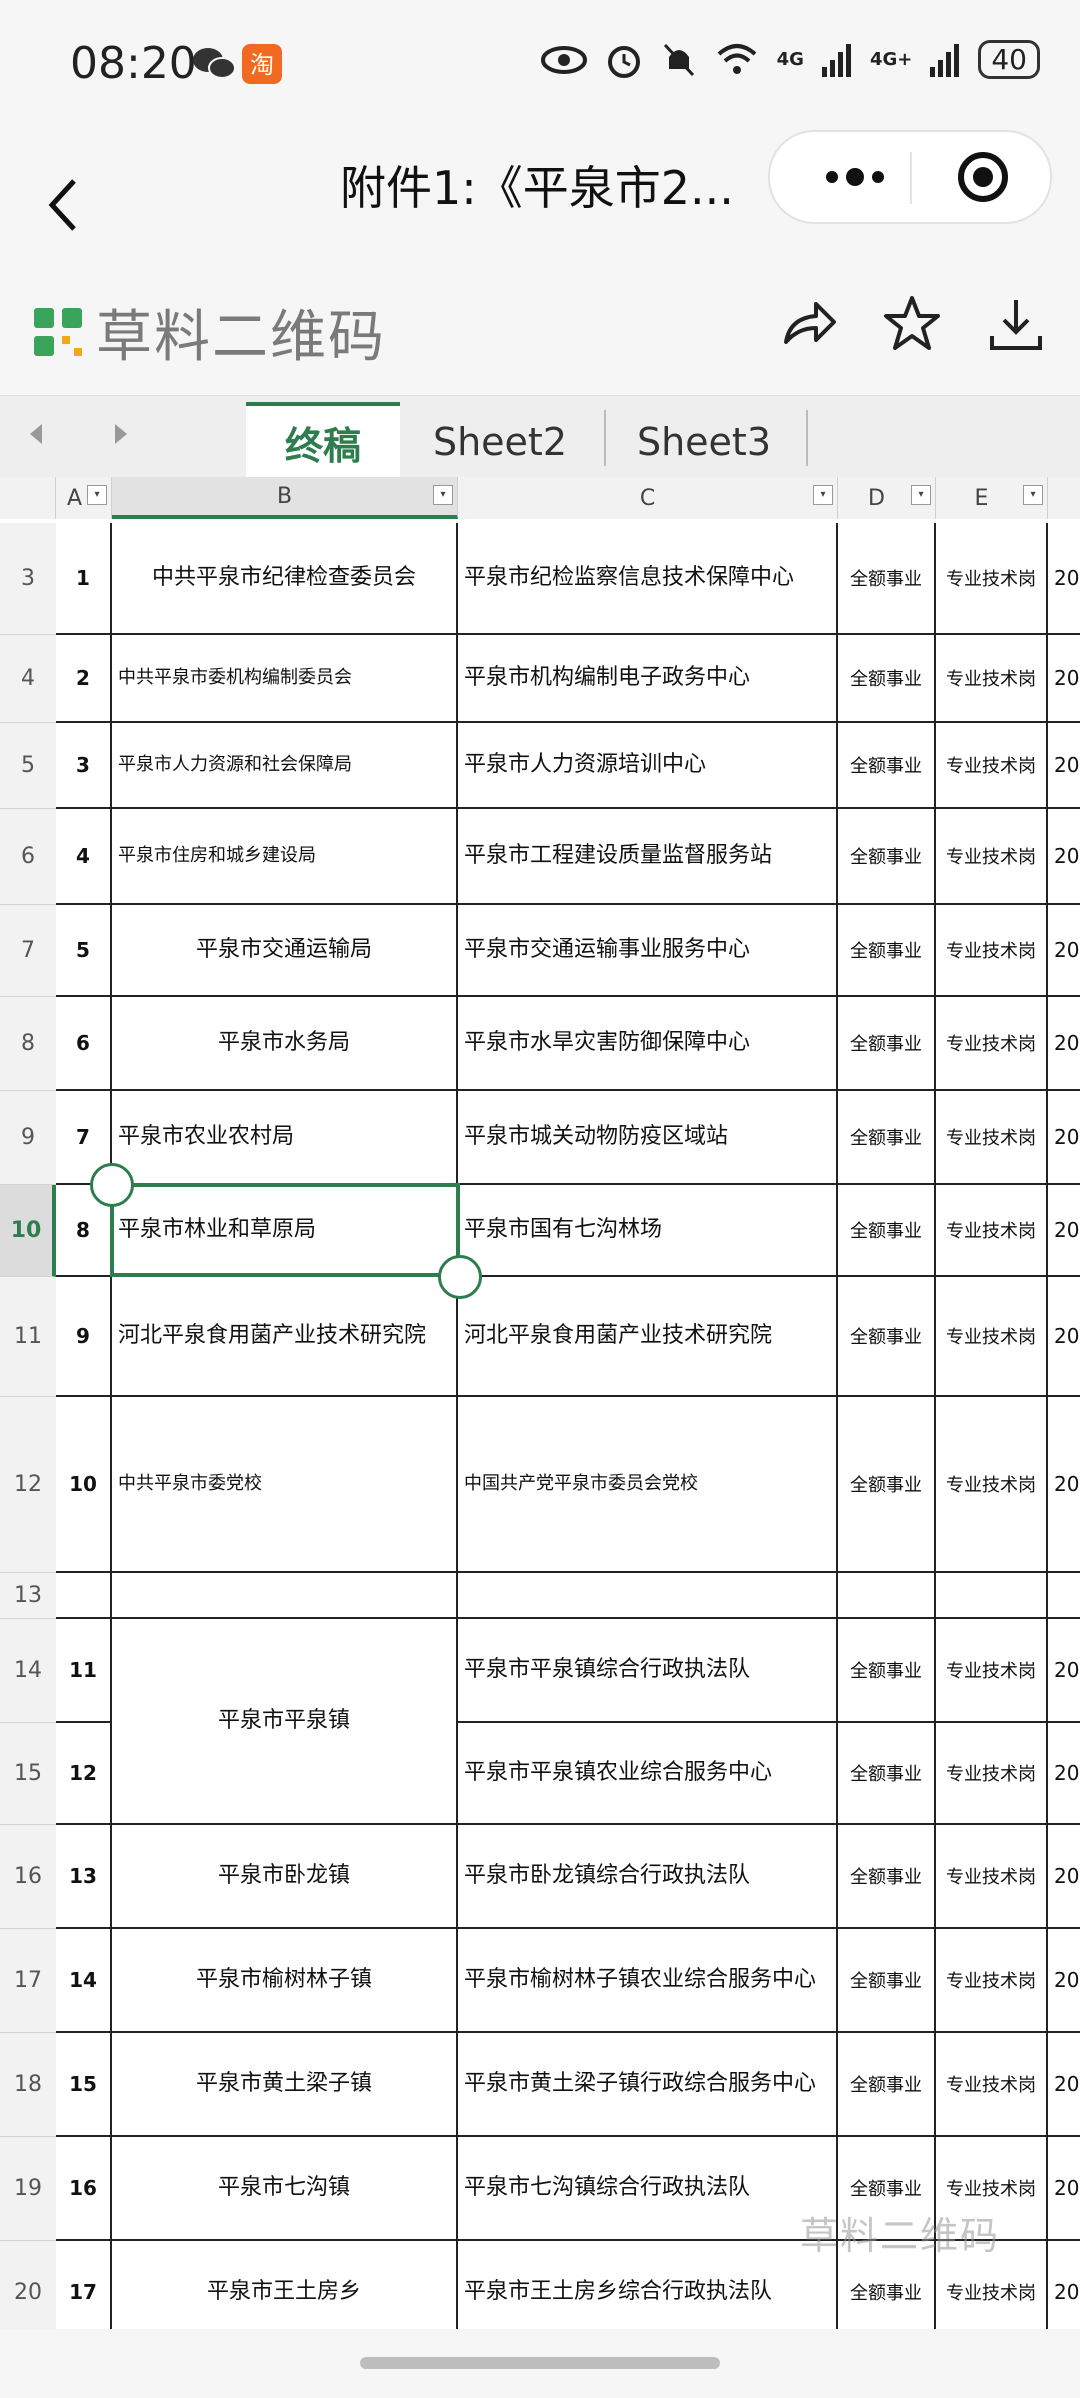  What do you see at coordinates (285, 1485) in the screenshot?
I see `cell-b: 中共平泉市委党校` at bounding box center [285, 1485].